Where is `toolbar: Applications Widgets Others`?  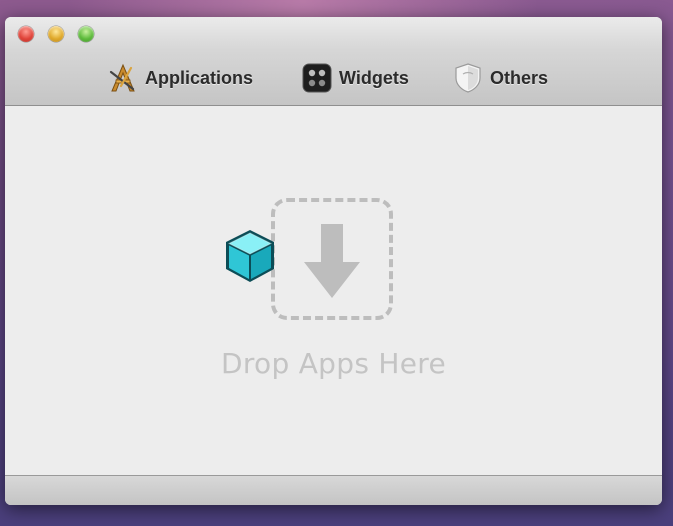
toolbar: Applications Widgets Others is located at coordinates (333, 78).